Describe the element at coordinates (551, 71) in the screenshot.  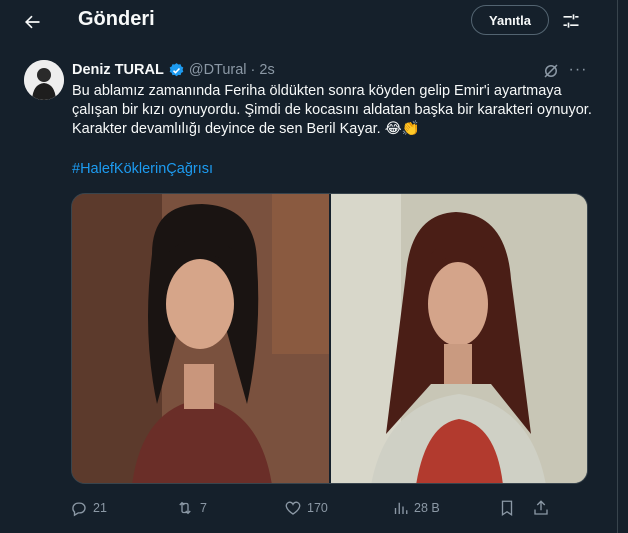
I see `grok-icon` at that location.